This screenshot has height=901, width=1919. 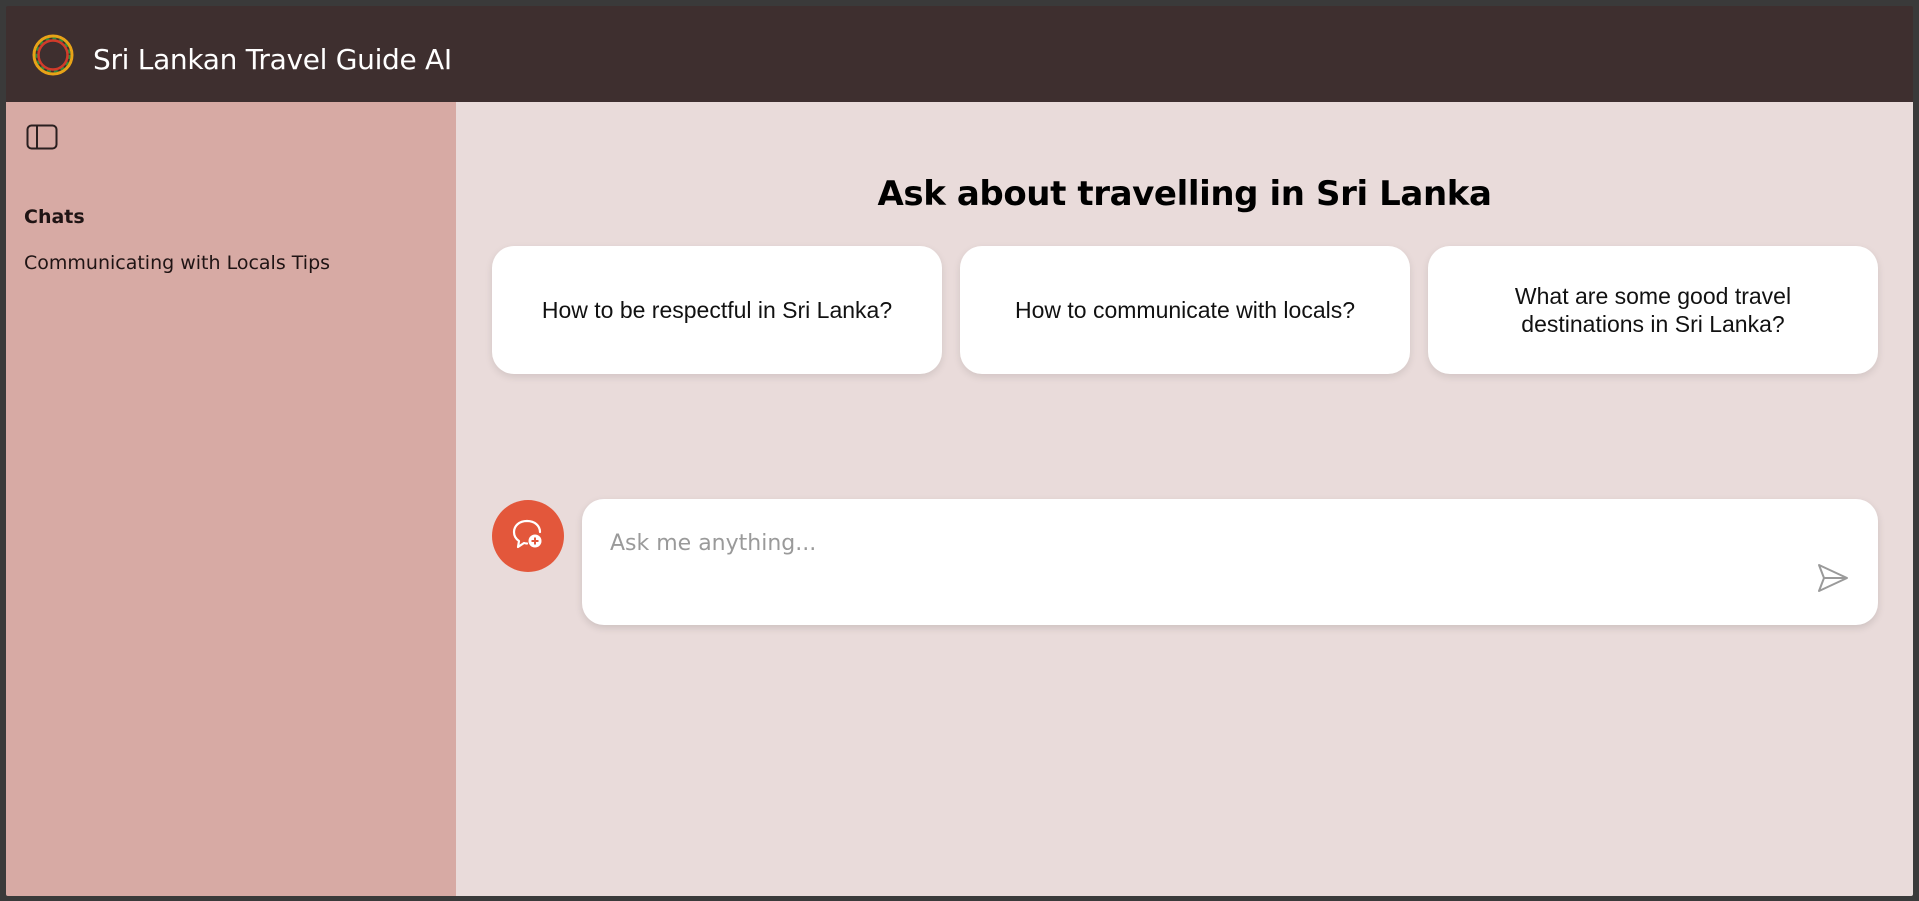 I want to click on top-bar: Sri Lankan Travel Guide AI, so click(x=959, y=54).